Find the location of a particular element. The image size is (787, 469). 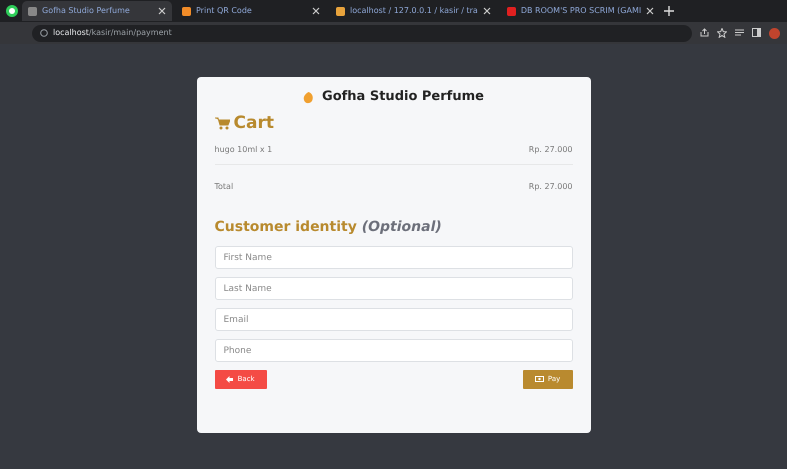

share-icon is located at coordinates (704, 32).